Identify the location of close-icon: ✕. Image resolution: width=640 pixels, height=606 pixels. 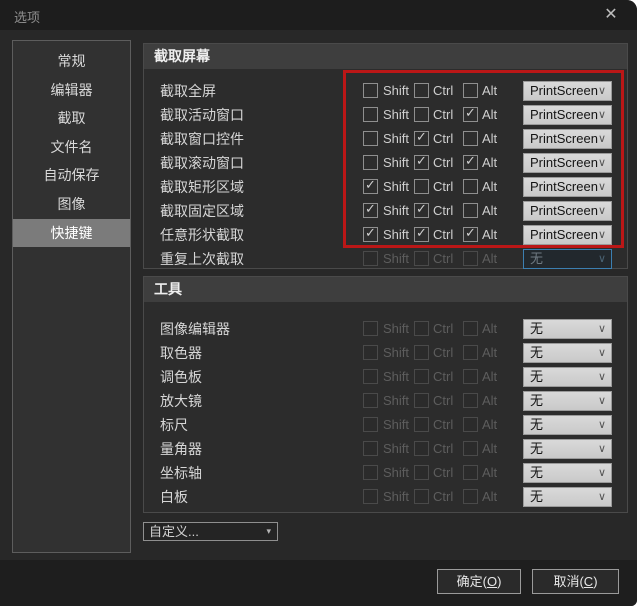
(611, 15).